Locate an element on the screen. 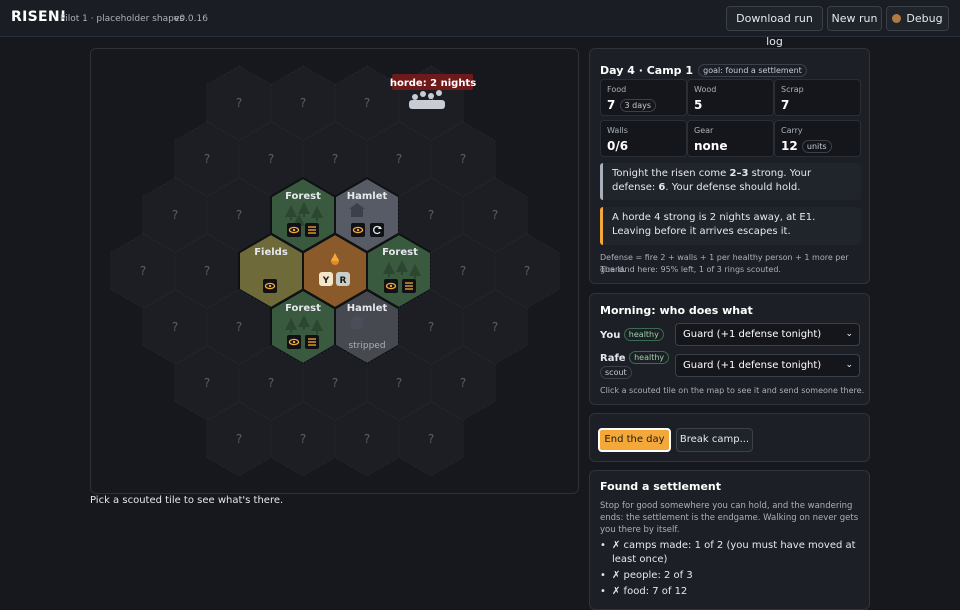 This screenshot has height=610, width=960. morning-title: Morning: who does what is located at coordinates (676, 310).